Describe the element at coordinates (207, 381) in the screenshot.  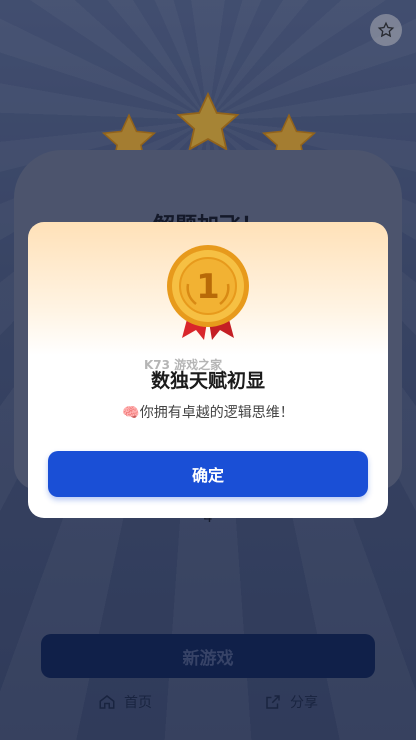
I see `achievement-title: 数独天赋初显` at that location.